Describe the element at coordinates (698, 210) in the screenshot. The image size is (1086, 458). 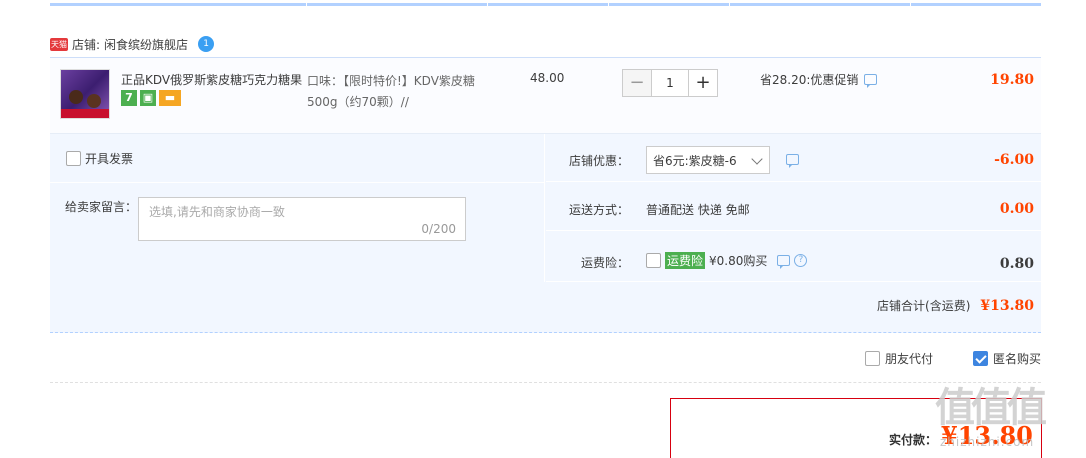
I see `shipping-value: 普通配送 快递 免邮` at that location.